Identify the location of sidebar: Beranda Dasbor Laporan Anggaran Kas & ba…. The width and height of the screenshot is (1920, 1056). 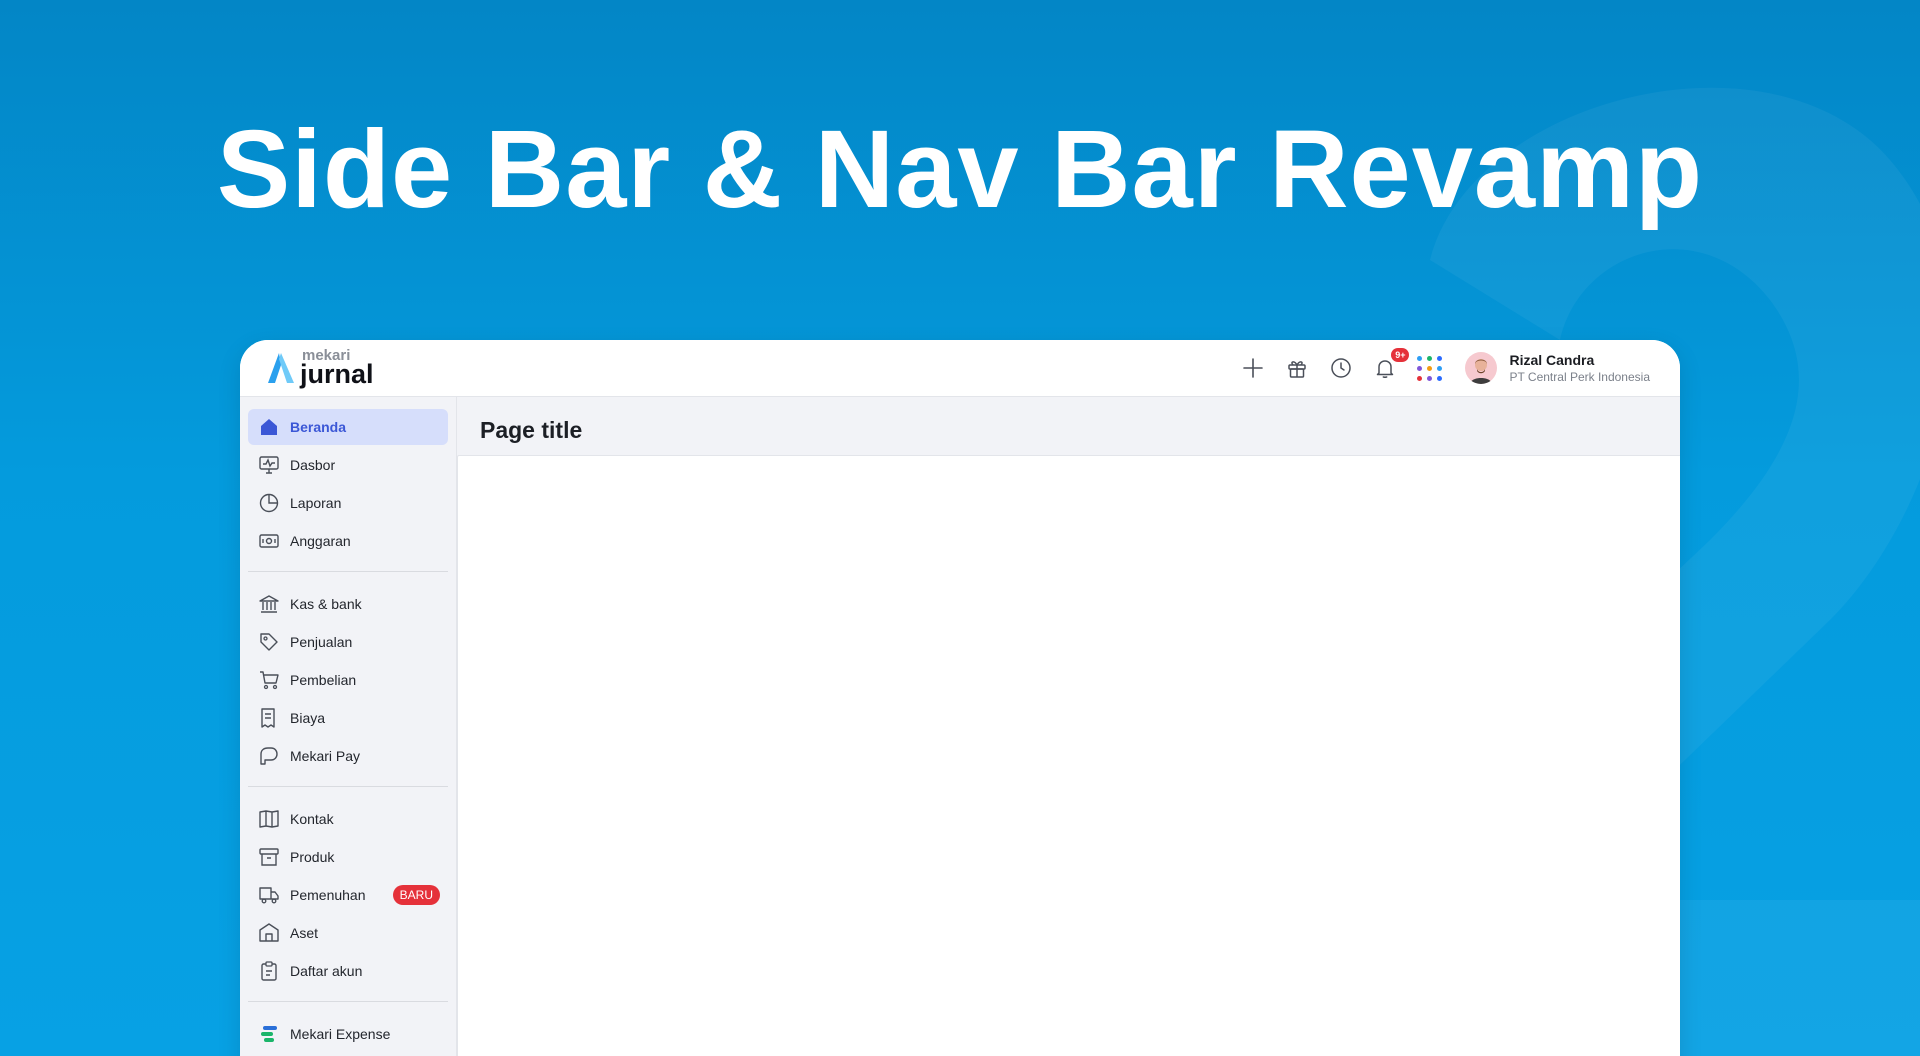
(348, 726).